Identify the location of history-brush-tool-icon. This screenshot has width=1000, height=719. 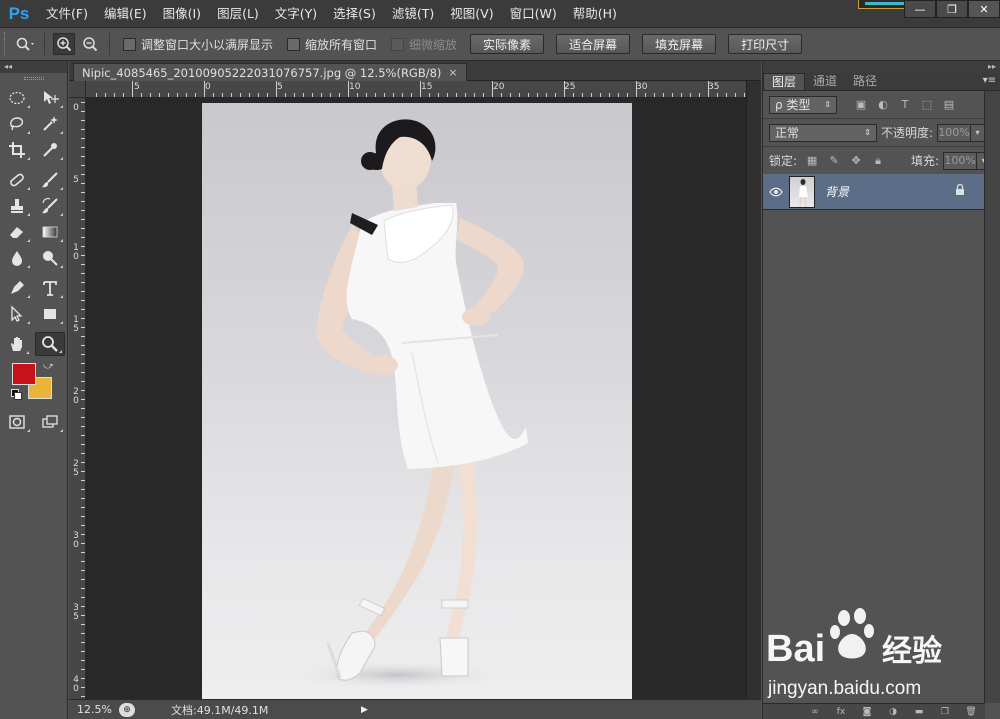
(51, 206).